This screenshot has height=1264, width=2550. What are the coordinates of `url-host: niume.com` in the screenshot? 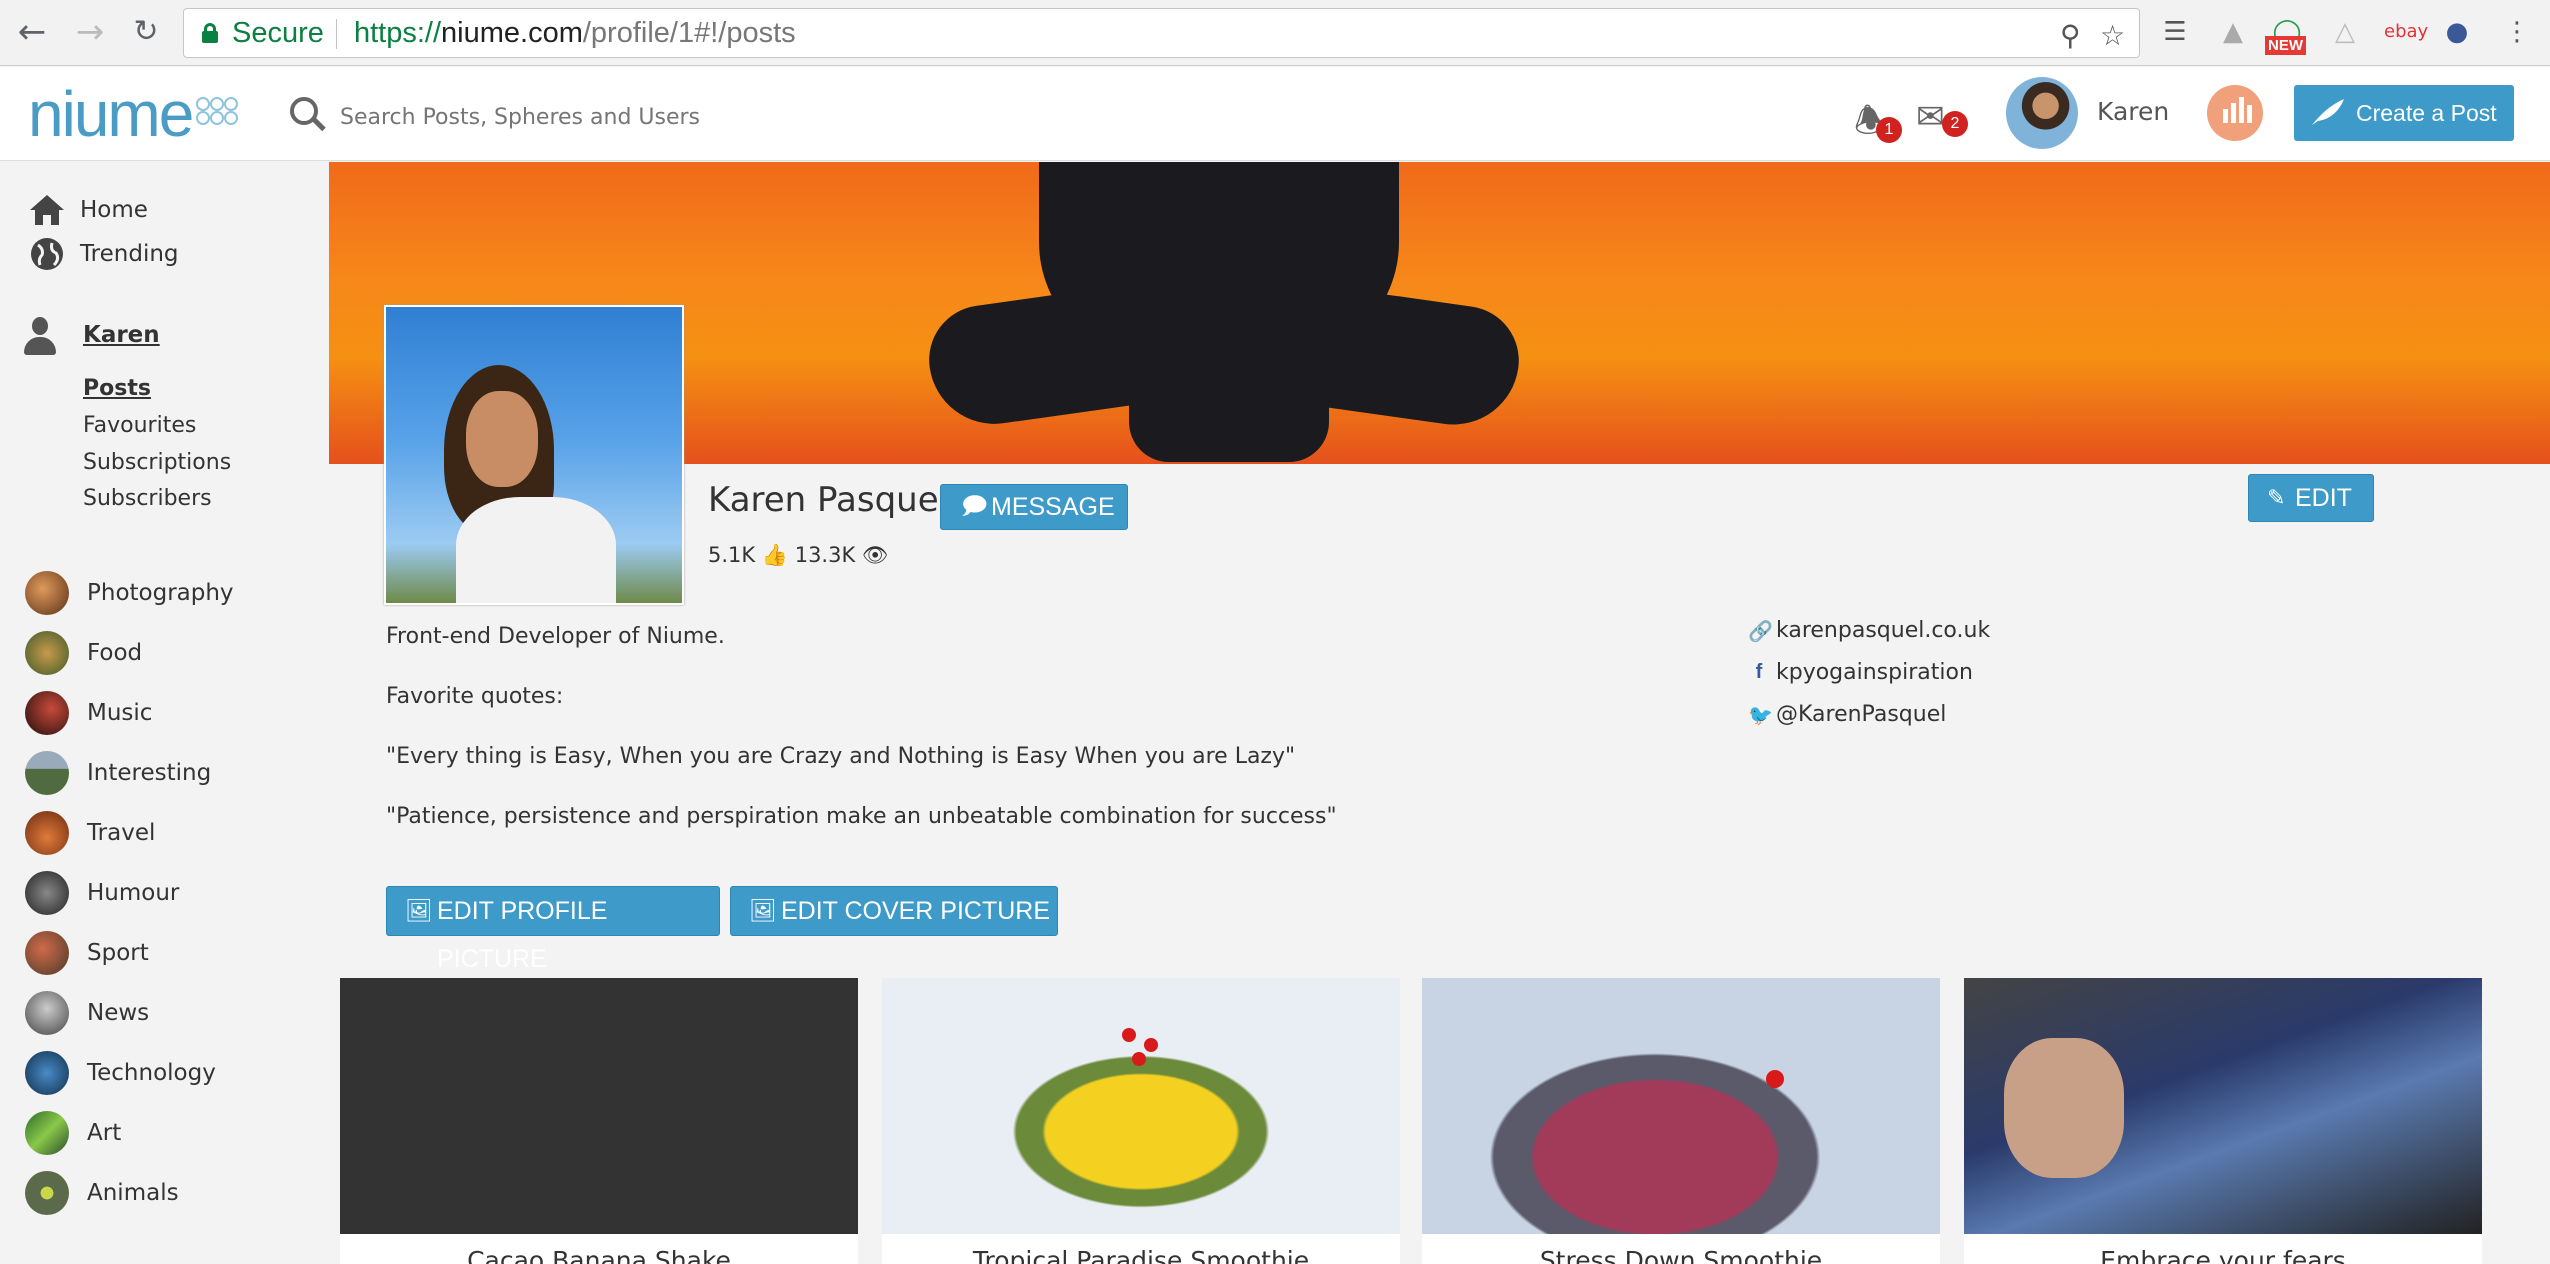 It's located at (512, 33).